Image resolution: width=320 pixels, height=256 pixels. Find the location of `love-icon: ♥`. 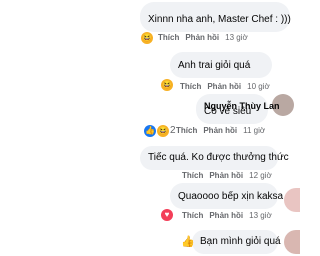

love-icon: ♥ is located at coordinates (167, 215).